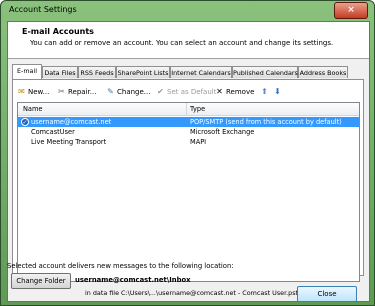 Image resolution: width=375 pixels, height=306 pixels. What do you see at coordinates (323, 72) in the screenshot?
I see `tab-address-books: Address Books` at bounding box center [323, 72].